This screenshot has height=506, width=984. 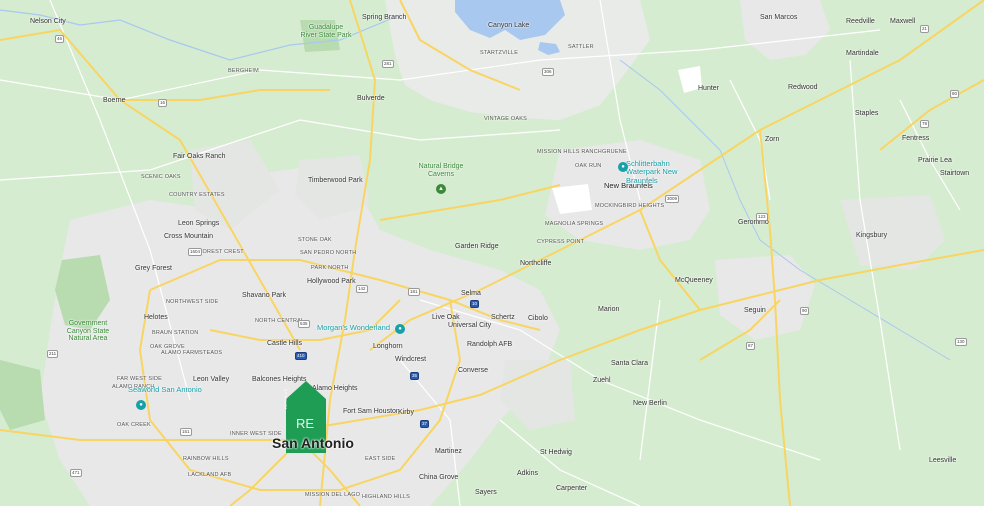 What do you see at coordinates (902, 21) in the screenshot?
I see `place-label: Maxwell` at bounding box center [902, 21].